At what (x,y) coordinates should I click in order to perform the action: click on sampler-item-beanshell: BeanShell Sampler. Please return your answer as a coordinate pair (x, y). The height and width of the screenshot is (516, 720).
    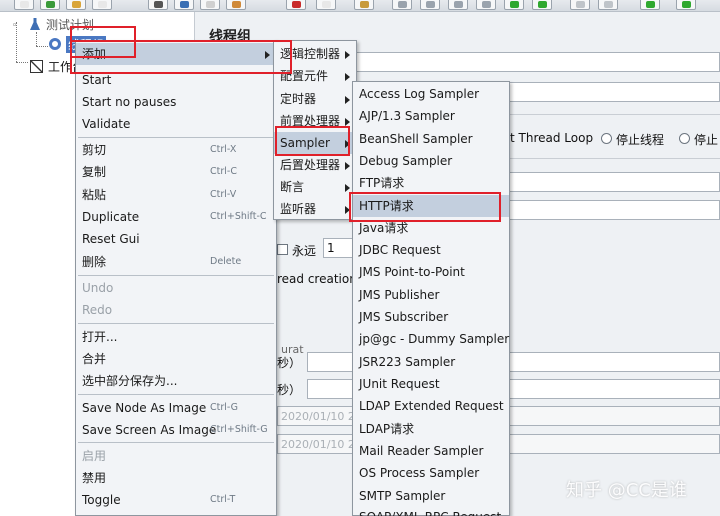
    Looking at the image, I should click on (431, 139).